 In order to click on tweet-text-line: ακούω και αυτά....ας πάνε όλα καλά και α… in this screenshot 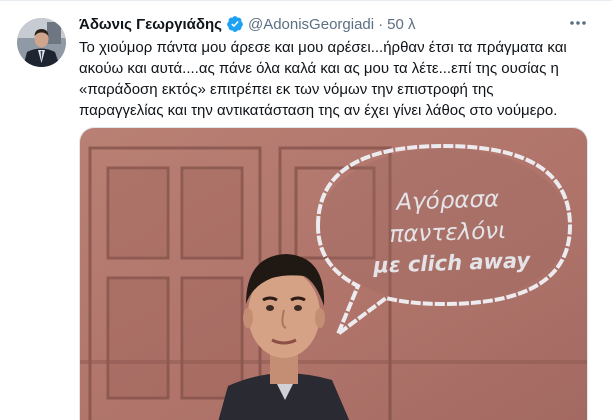, I will do `click(319, 68)`.